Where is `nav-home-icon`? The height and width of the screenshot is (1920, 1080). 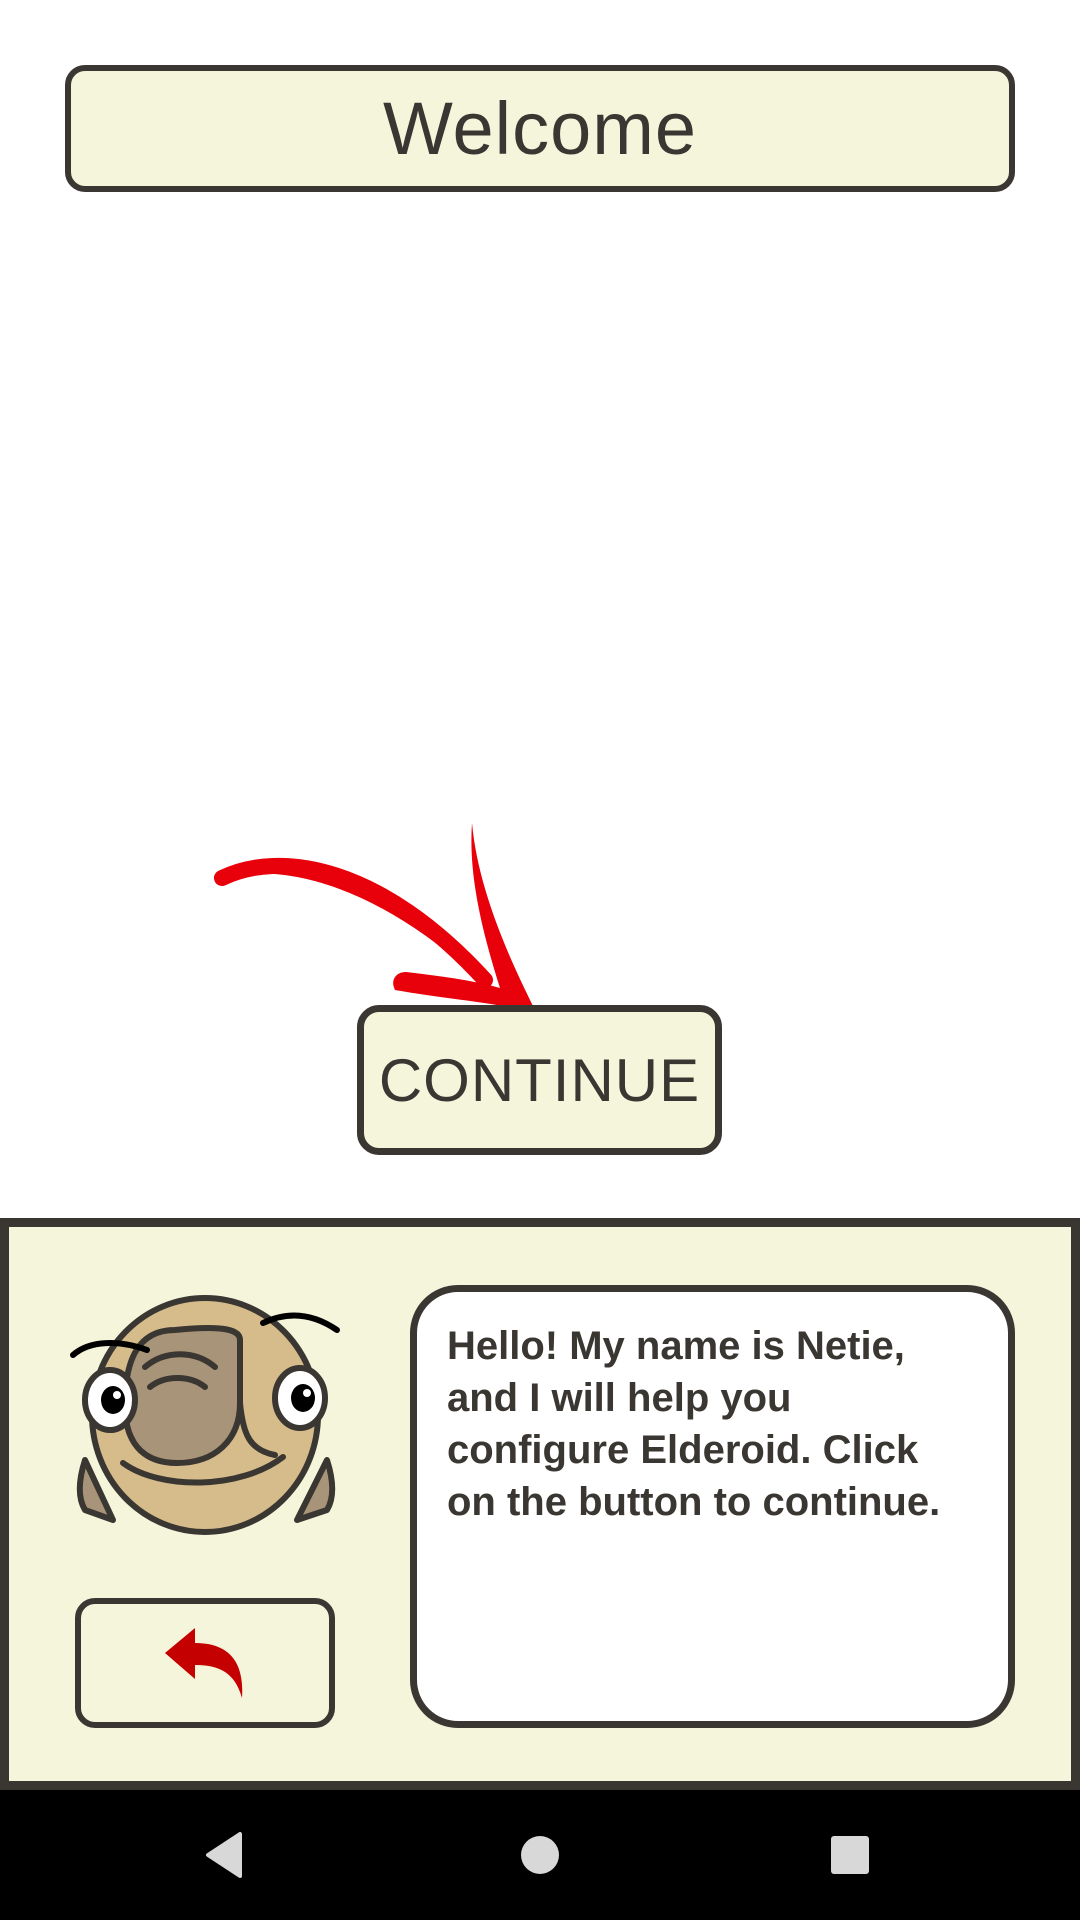
nav-home-icon is located at coordinates (540, 1855).